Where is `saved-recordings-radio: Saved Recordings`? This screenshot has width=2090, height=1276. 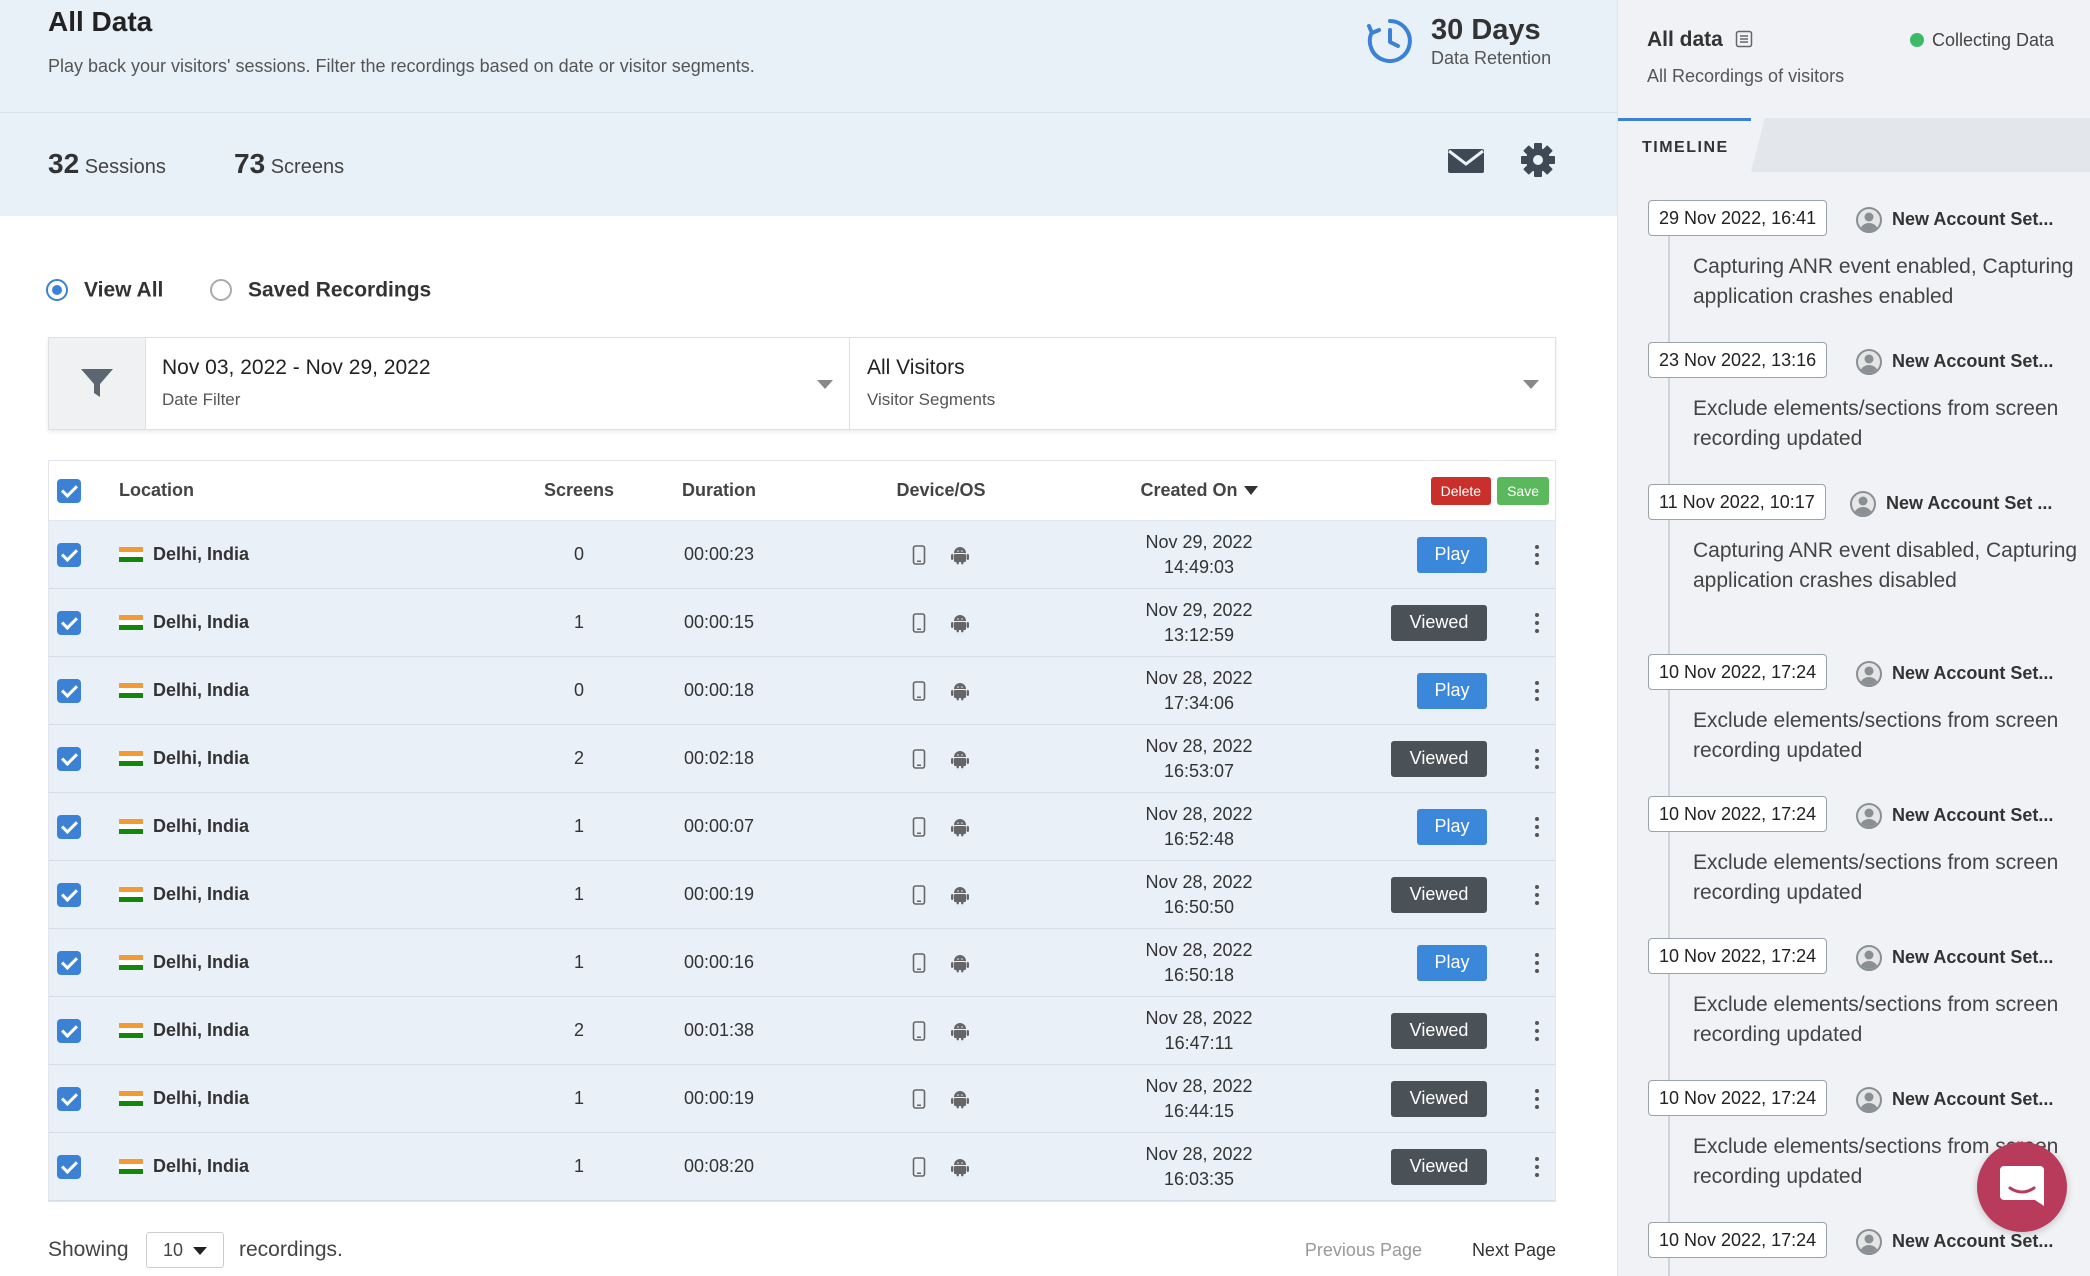
saved-recordings-radio: Saved Recordings is located at coordinates (320, 290).